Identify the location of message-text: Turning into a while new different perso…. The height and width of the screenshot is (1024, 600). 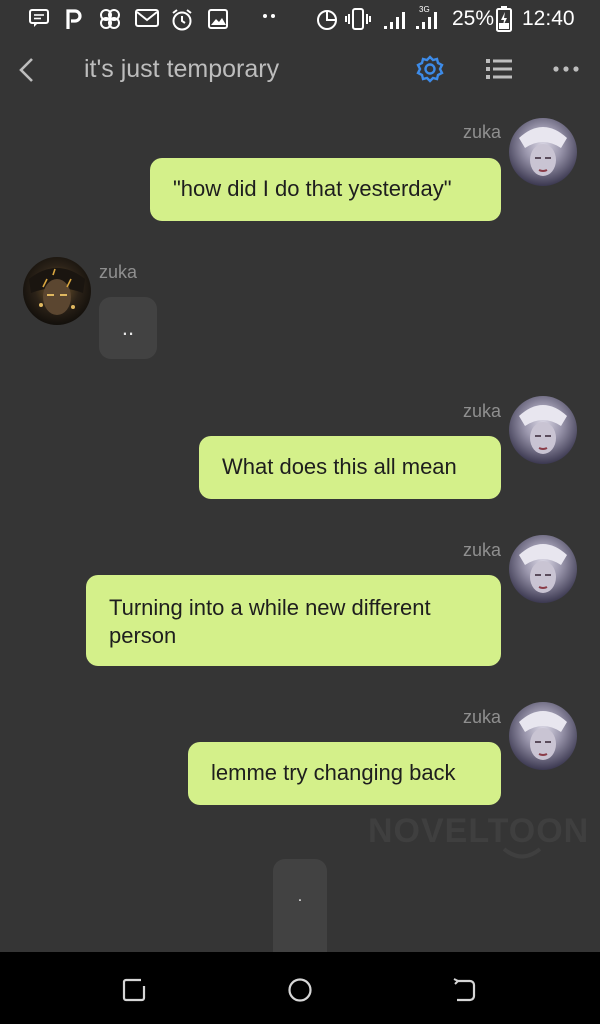
(270, 621).